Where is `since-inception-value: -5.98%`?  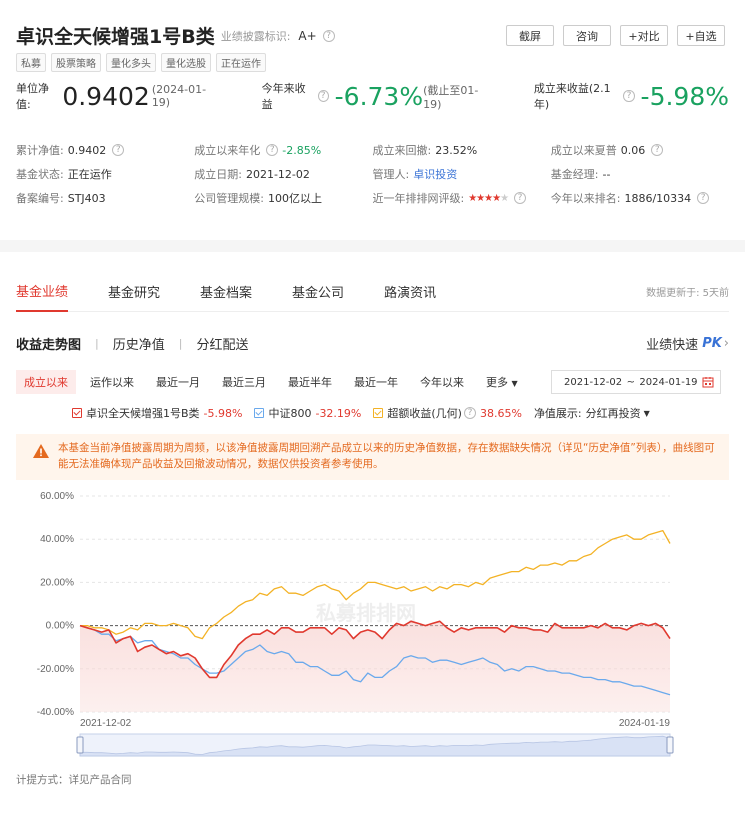 since-inception-value: -5.98% is located at coordinates (684, 96).